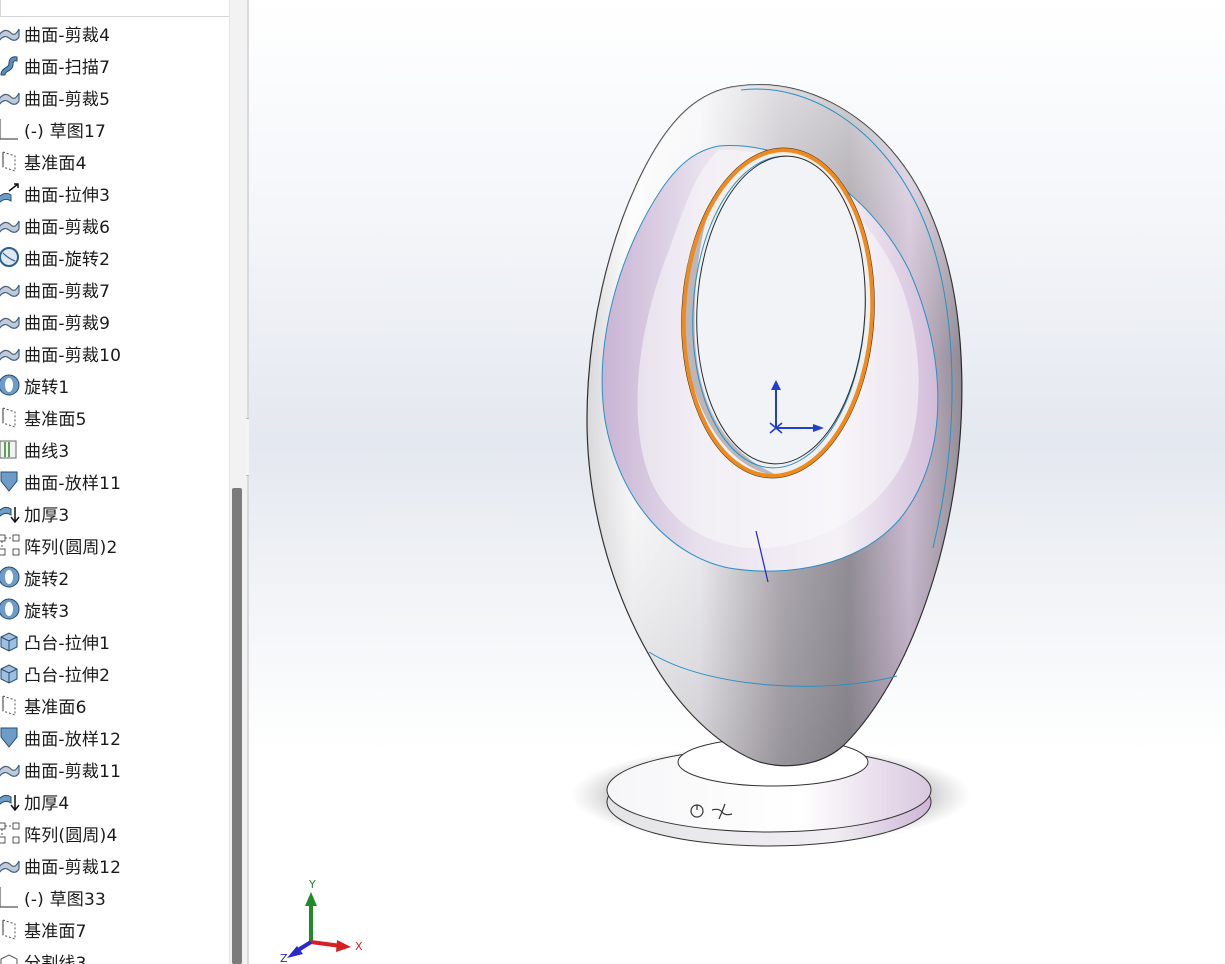  I want to click on view-triad: Y X Z, so click(334, 920).